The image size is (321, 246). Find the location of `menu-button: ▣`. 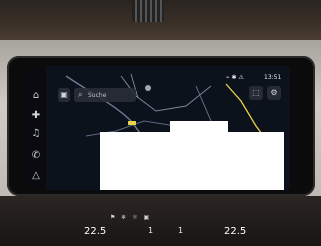

menu-button: ▣ is located at coordinates (64, 95).